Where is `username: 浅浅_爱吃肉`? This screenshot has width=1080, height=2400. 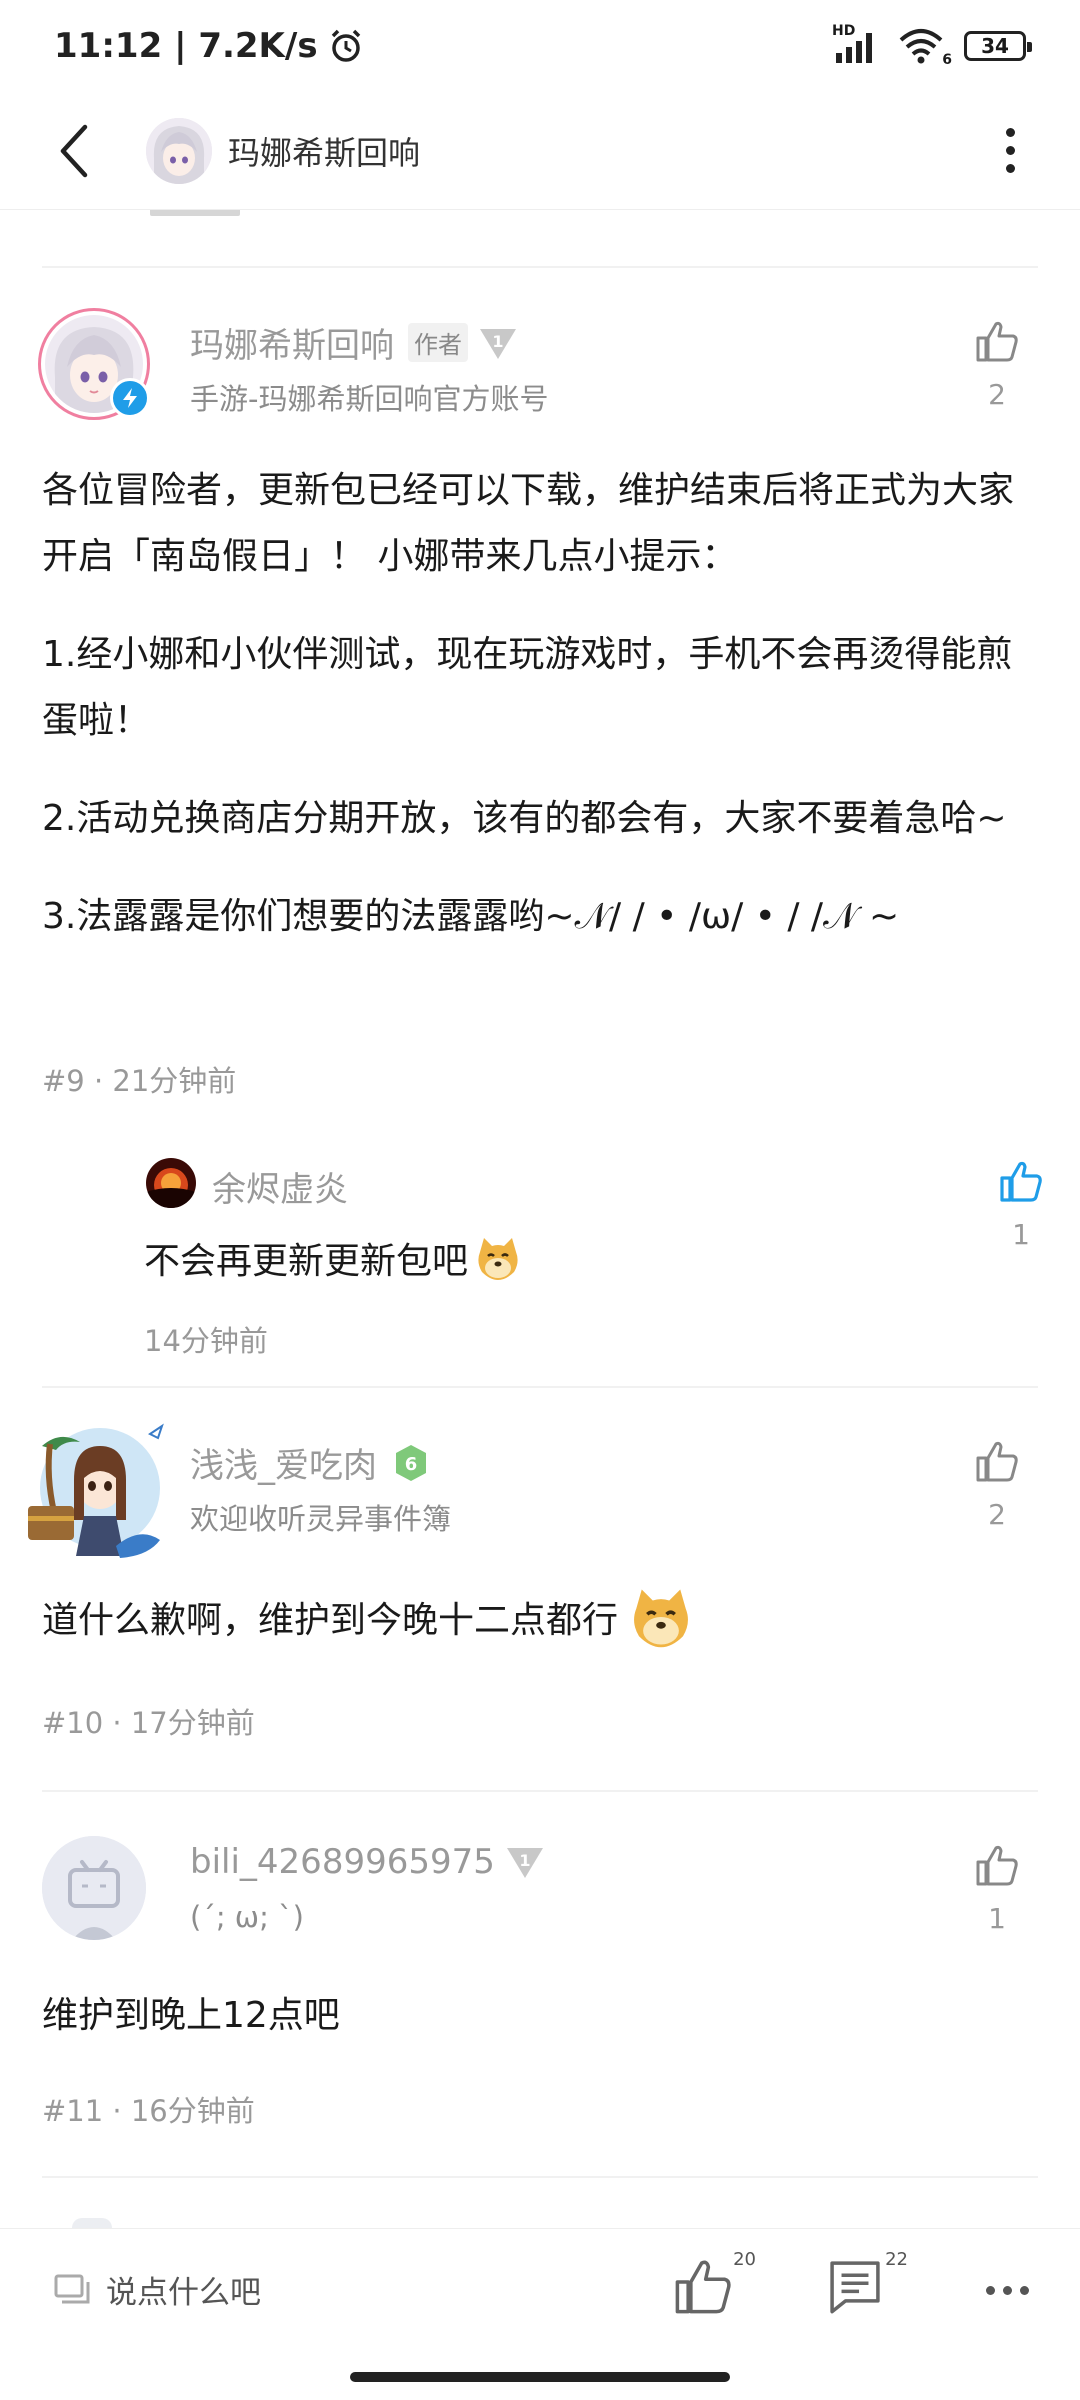 username: 浅浅_爱吃肉 is located at coordinates (283, 1462).